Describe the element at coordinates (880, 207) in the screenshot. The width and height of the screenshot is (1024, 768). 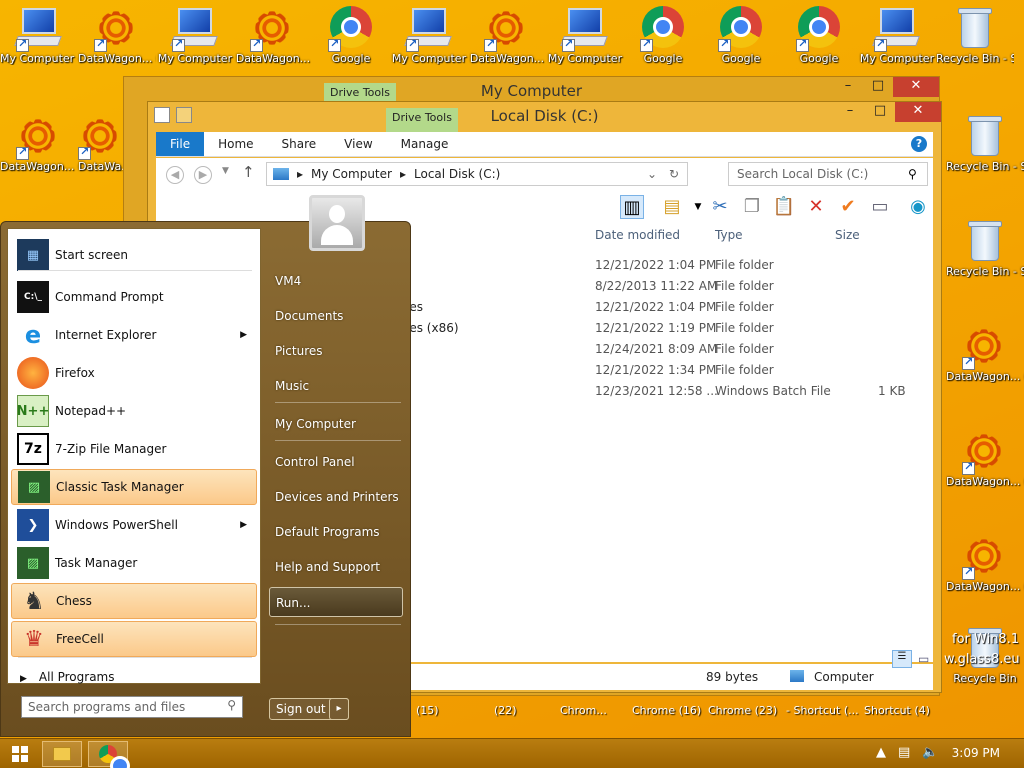
I see `rename-icon: ▭` at that location.